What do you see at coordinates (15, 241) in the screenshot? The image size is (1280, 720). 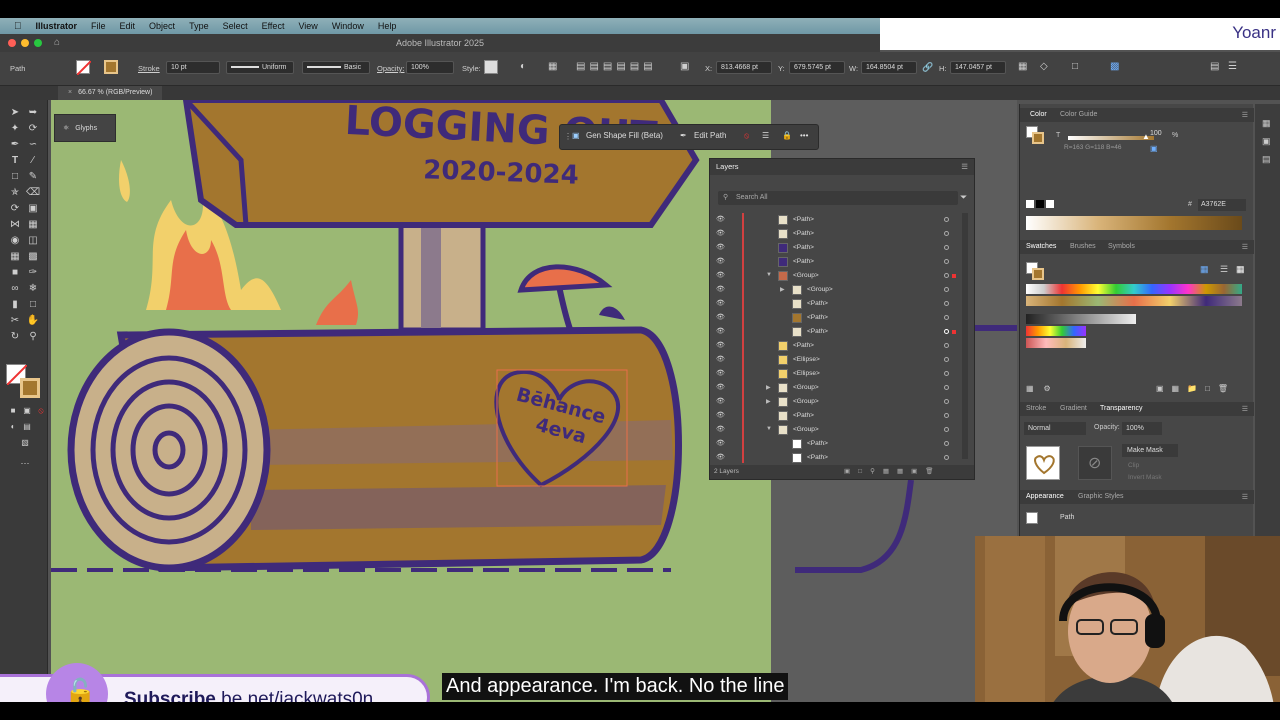 I see `shape-builder-icon: ◉` at bounding box center [15, 241].